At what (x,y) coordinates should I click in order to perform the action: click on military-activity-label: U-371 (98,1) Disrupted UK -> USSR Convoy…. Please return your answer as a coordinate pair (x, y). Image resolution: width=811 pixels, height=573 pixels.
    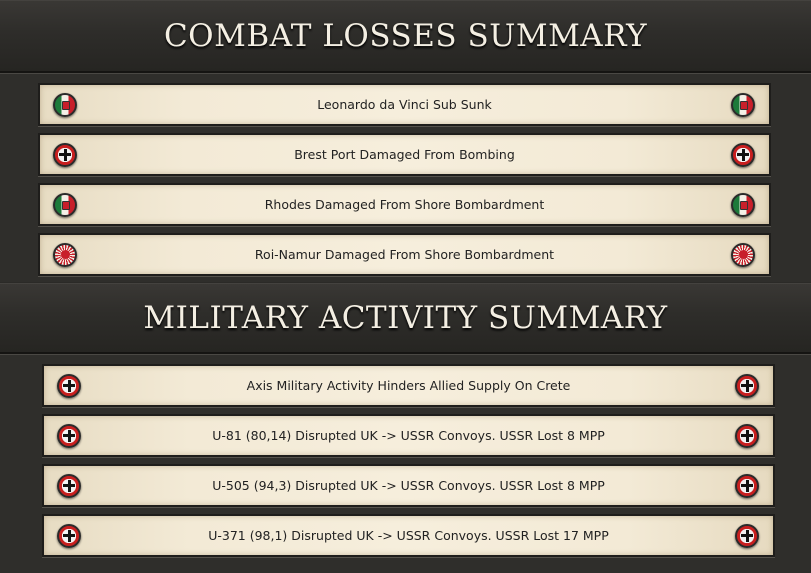
    Looking at the image, I should click on (408, 535).